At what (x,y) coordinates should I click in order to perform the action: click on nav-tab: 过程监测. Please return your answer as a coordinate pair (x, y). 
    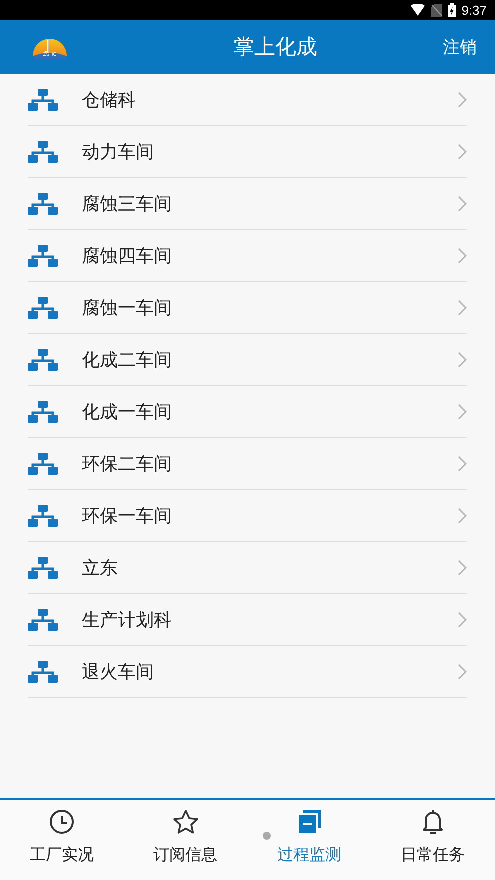
    Looking at the image, I should click on (310, 840).